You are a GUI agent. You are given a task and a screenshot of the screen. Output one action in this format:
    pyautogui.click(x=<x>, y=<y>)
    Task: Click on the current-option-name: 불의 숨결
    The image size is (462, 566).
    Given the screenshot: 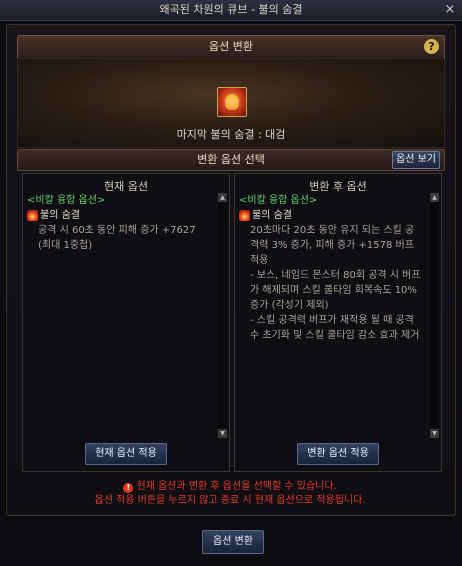 What is the action you would take?
    pyautogui.click(x=60, y=215)
    